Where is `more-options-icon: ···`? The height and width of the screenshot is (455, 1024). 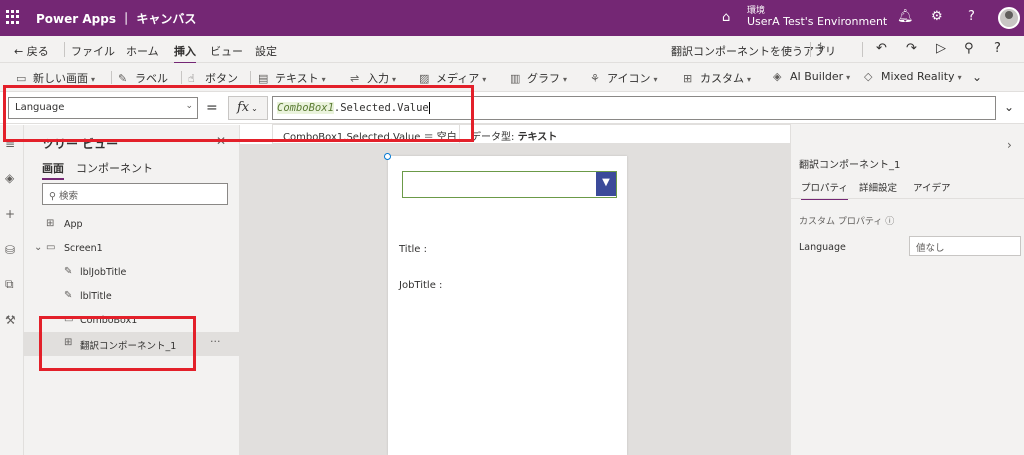 more-options-icon: ··· is located at coordinates (215, 341).